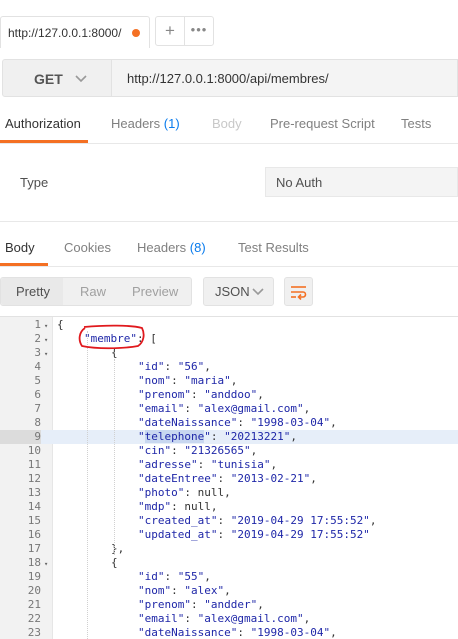 The image size is (458, 639). What do you see at coordinates (34, 520) in the screenshot?
I see `line-number: 15` at bounding box center [34, 520].